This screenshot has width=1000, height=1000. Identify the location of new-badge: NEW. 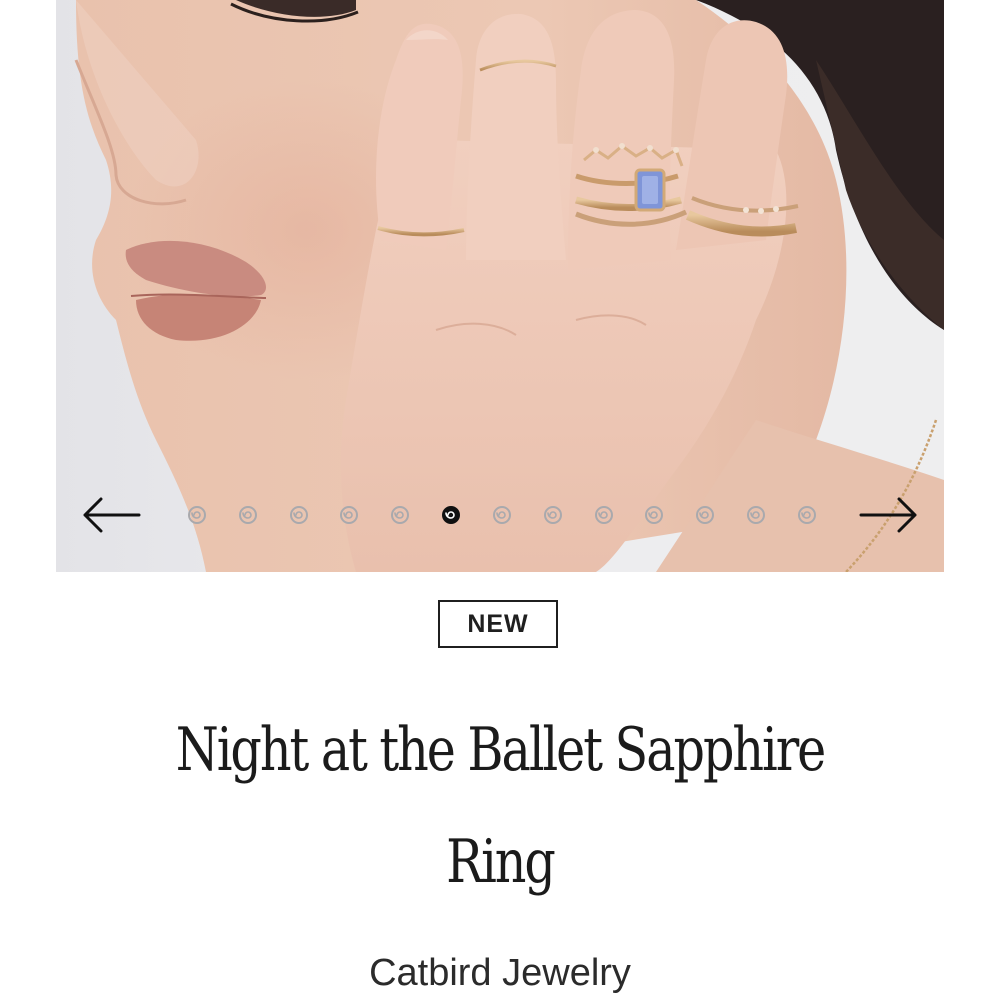
(498, 624).